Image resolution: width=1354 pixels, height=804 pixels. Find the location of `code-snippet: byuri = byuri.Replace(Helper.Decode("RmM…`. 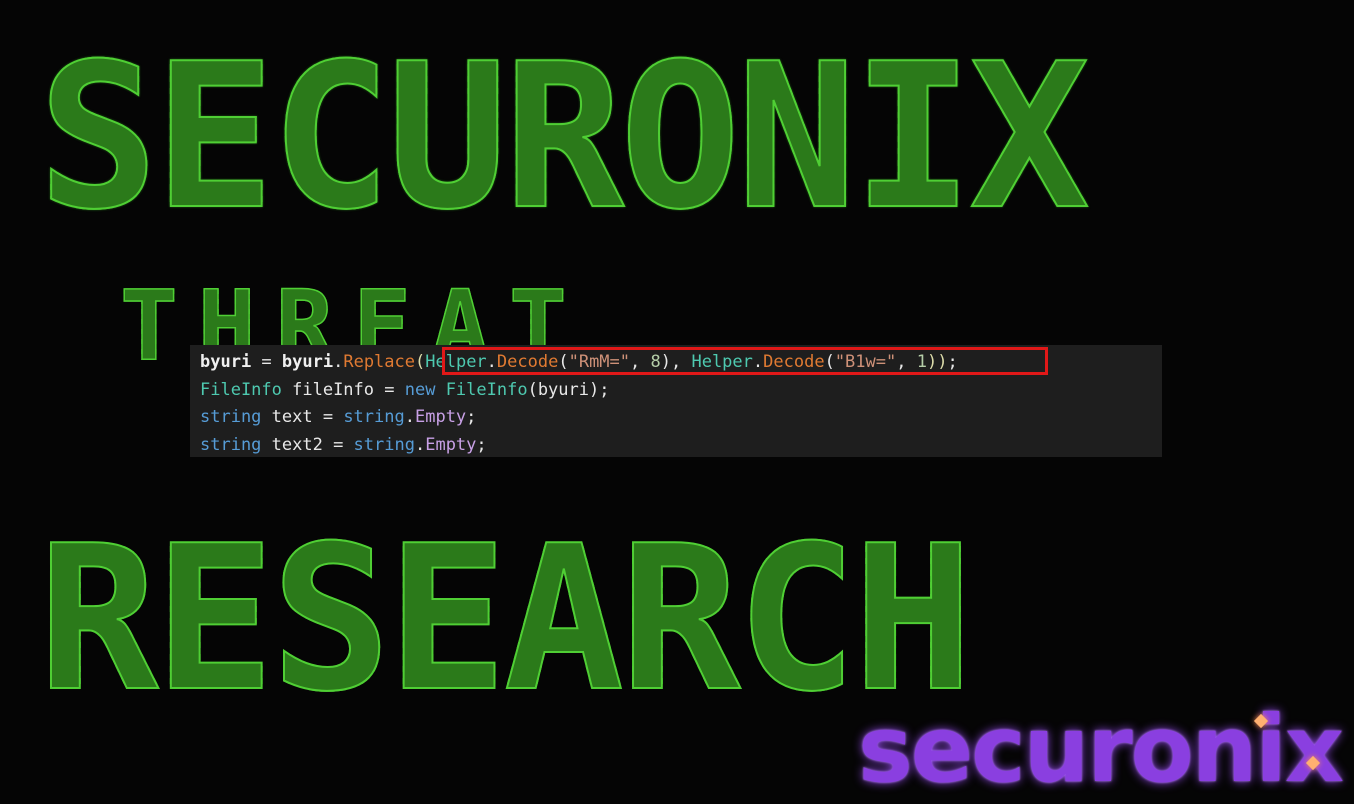

code-snippet: byuri = byuri.Replace(Helper.Decode("RmM… is located at coordinates (676, 401).